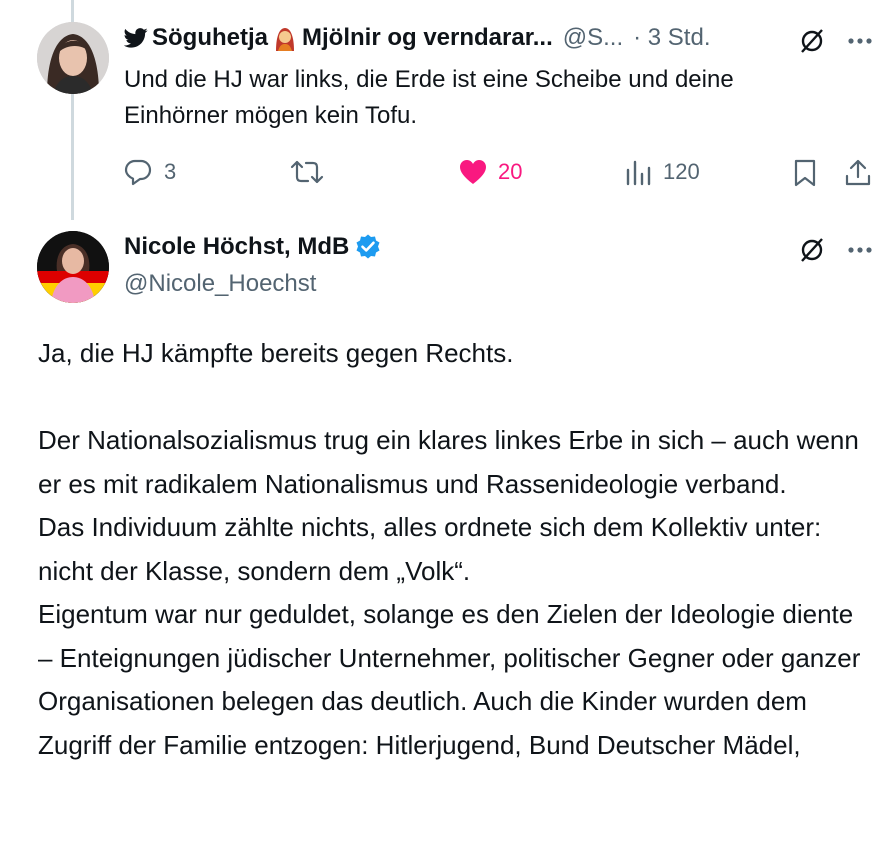  I want to click on repost-icon, so click(307, 172).